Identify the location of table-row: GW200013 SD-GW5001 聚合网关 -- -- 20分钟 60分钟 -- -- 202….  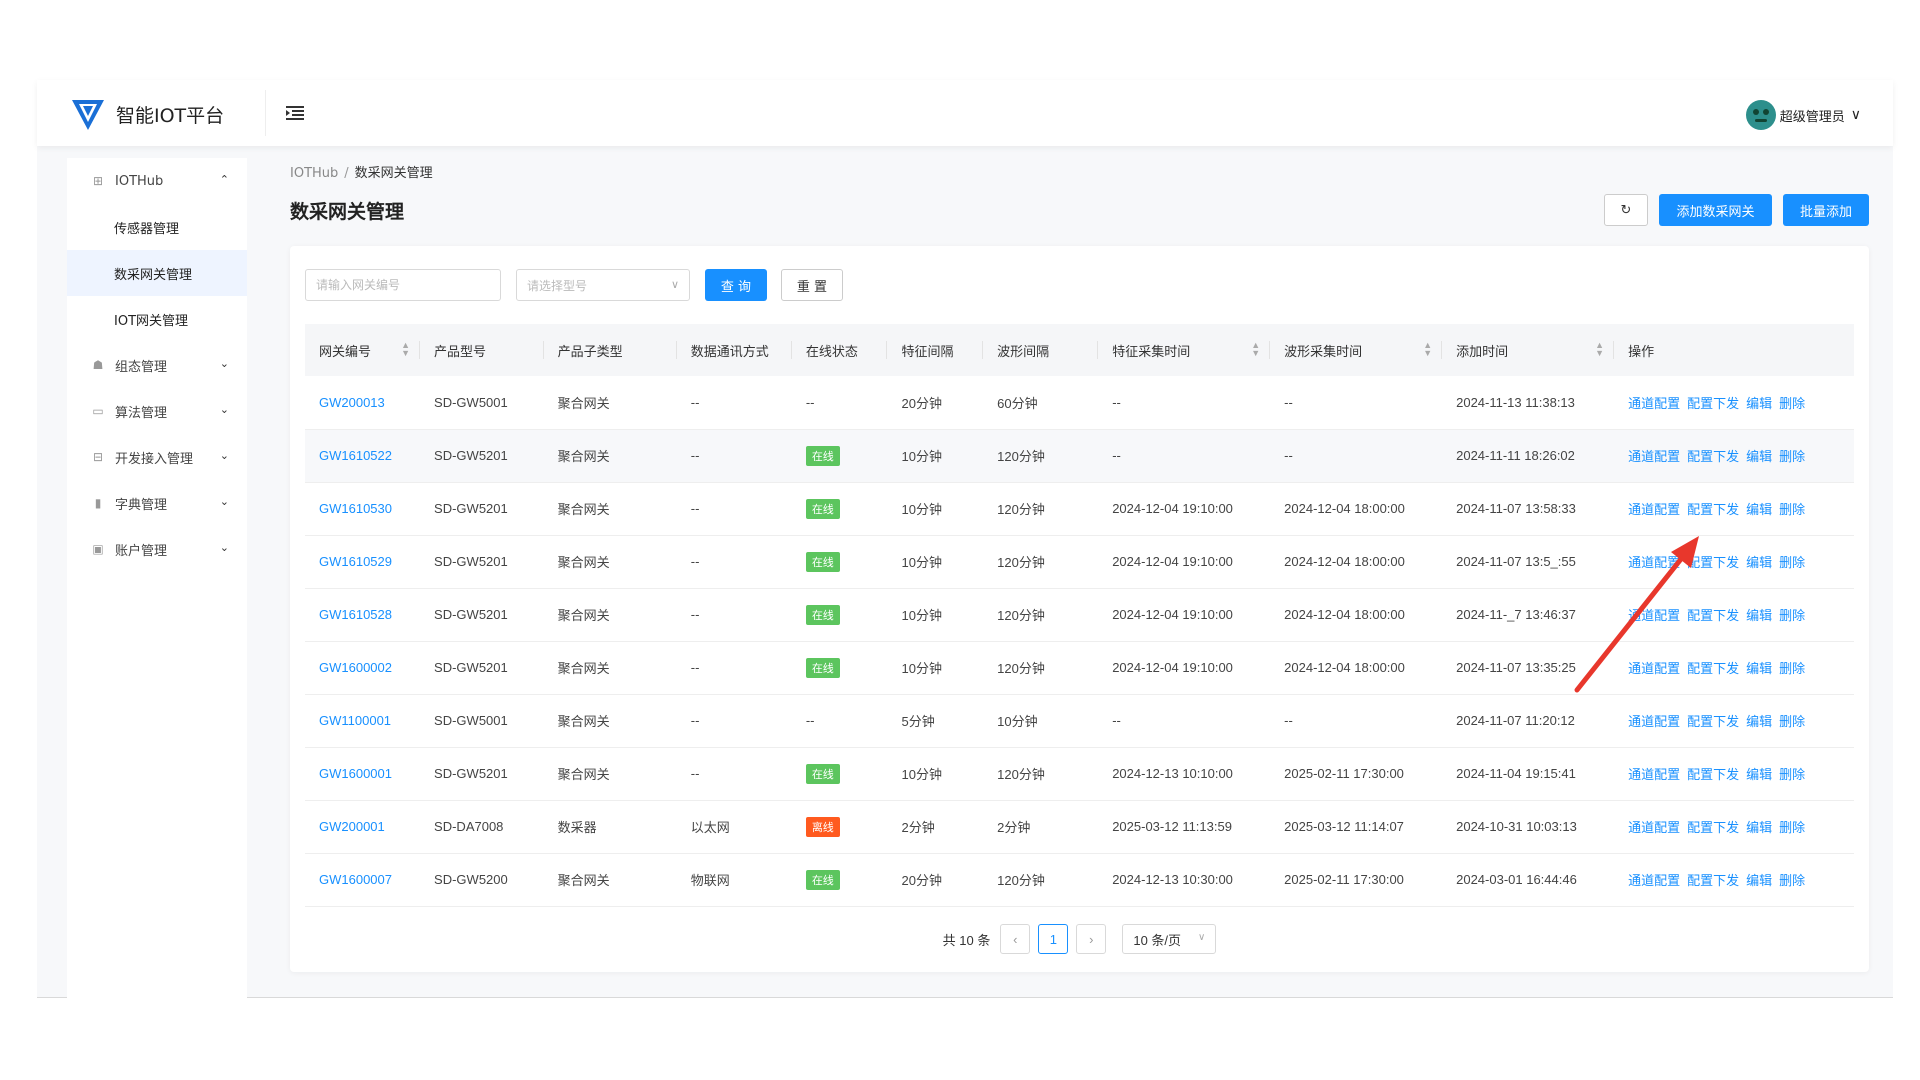
(1079, 402).